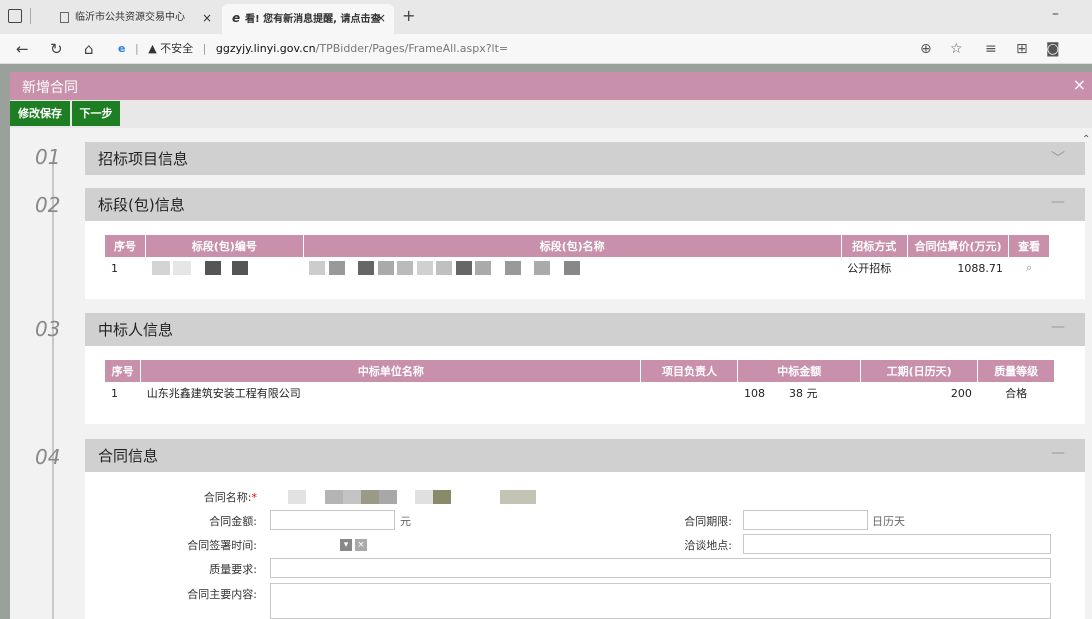 Image resolution: width=1092 pixels, height=619 pixels. What do you see at coordinates (1079, 84) in the screenshot?
I see `close-icon: ×` at bounding box center [1079, 84].